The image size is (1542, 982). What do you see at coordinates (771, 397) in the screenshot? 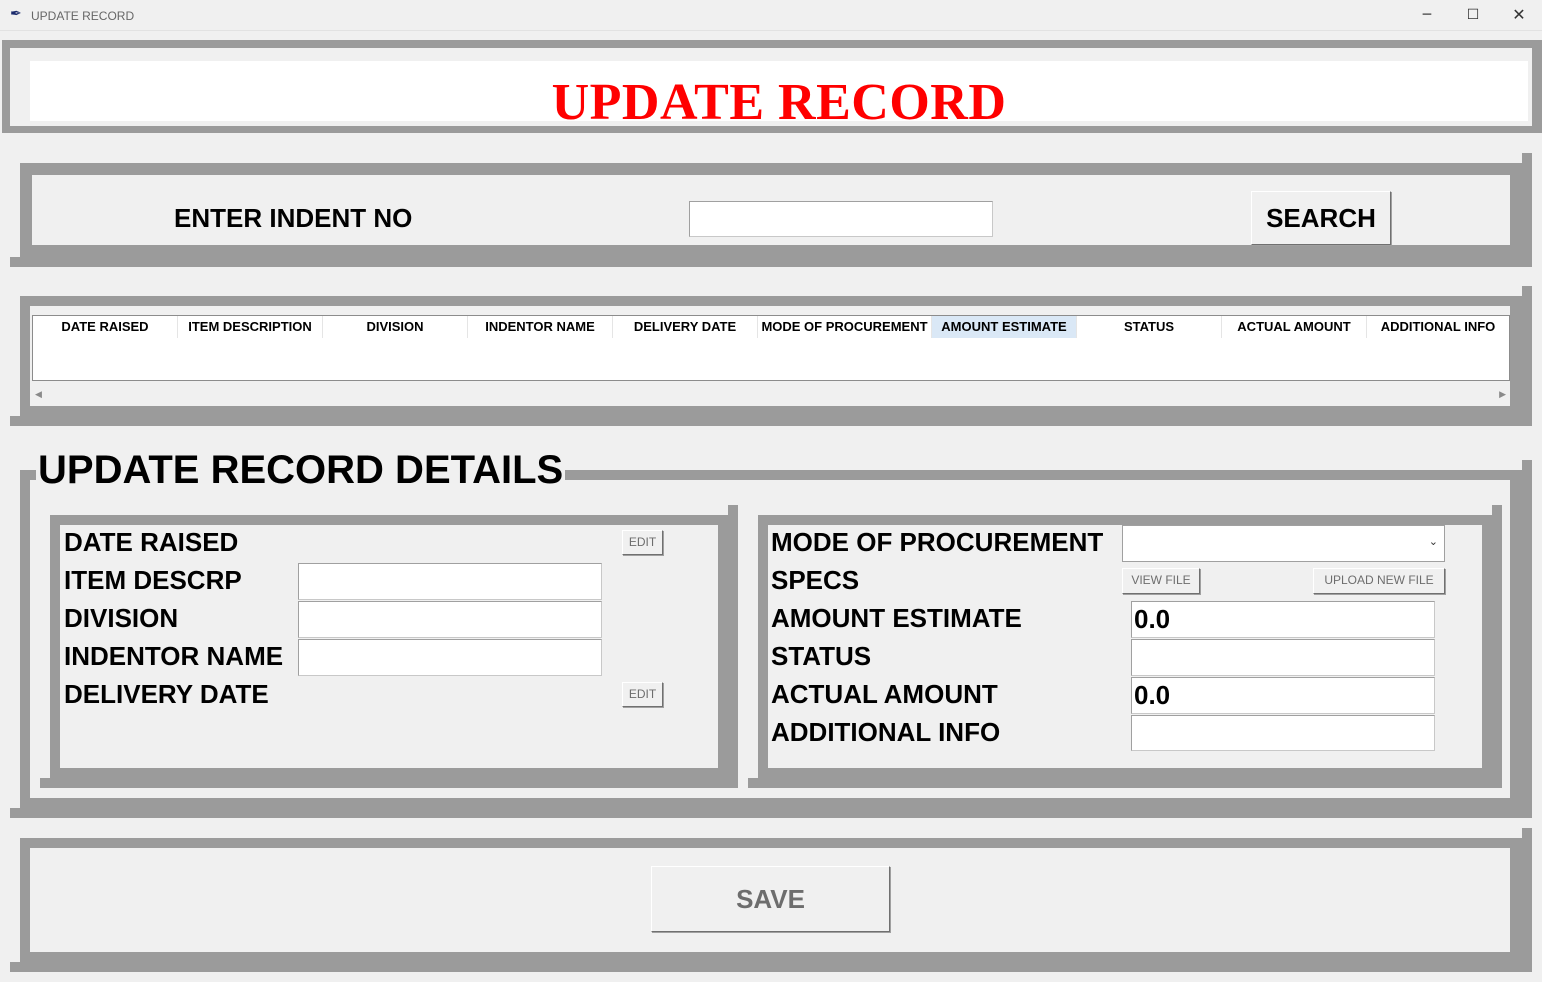
I see `horizontal-scrollbar: ◀ ▶` at bounding box center [771, 397].